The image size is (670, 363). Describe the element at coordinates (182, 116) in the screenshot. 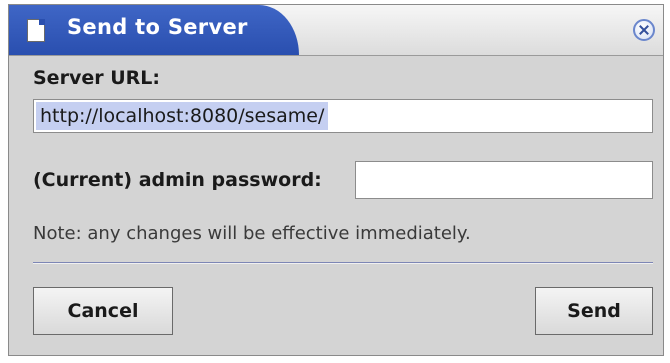

I see `server-url-value: http://localhost:8080/sesame/` at that location.